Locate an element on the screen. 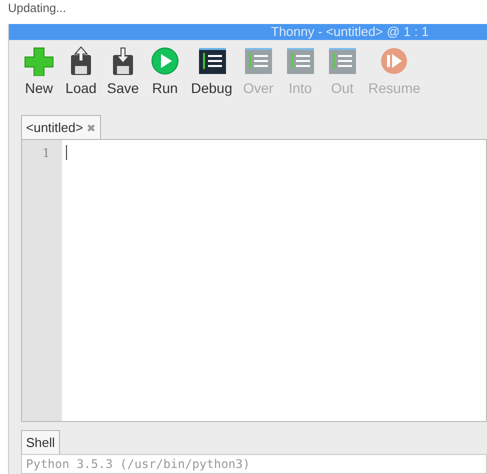  toolbar-button: Save is located at coordinates (123, 73).